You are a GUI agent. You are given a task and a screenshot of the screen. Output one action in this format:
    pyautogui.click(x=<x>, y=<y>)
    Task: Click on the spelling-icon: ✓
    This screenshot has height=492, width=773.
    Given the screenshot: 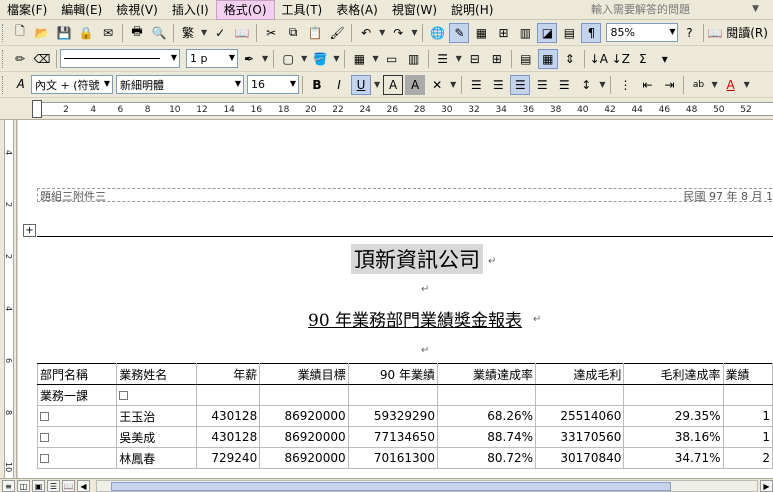 What is the action you would take?
    pyautogui.click(x=220, y=33)
    